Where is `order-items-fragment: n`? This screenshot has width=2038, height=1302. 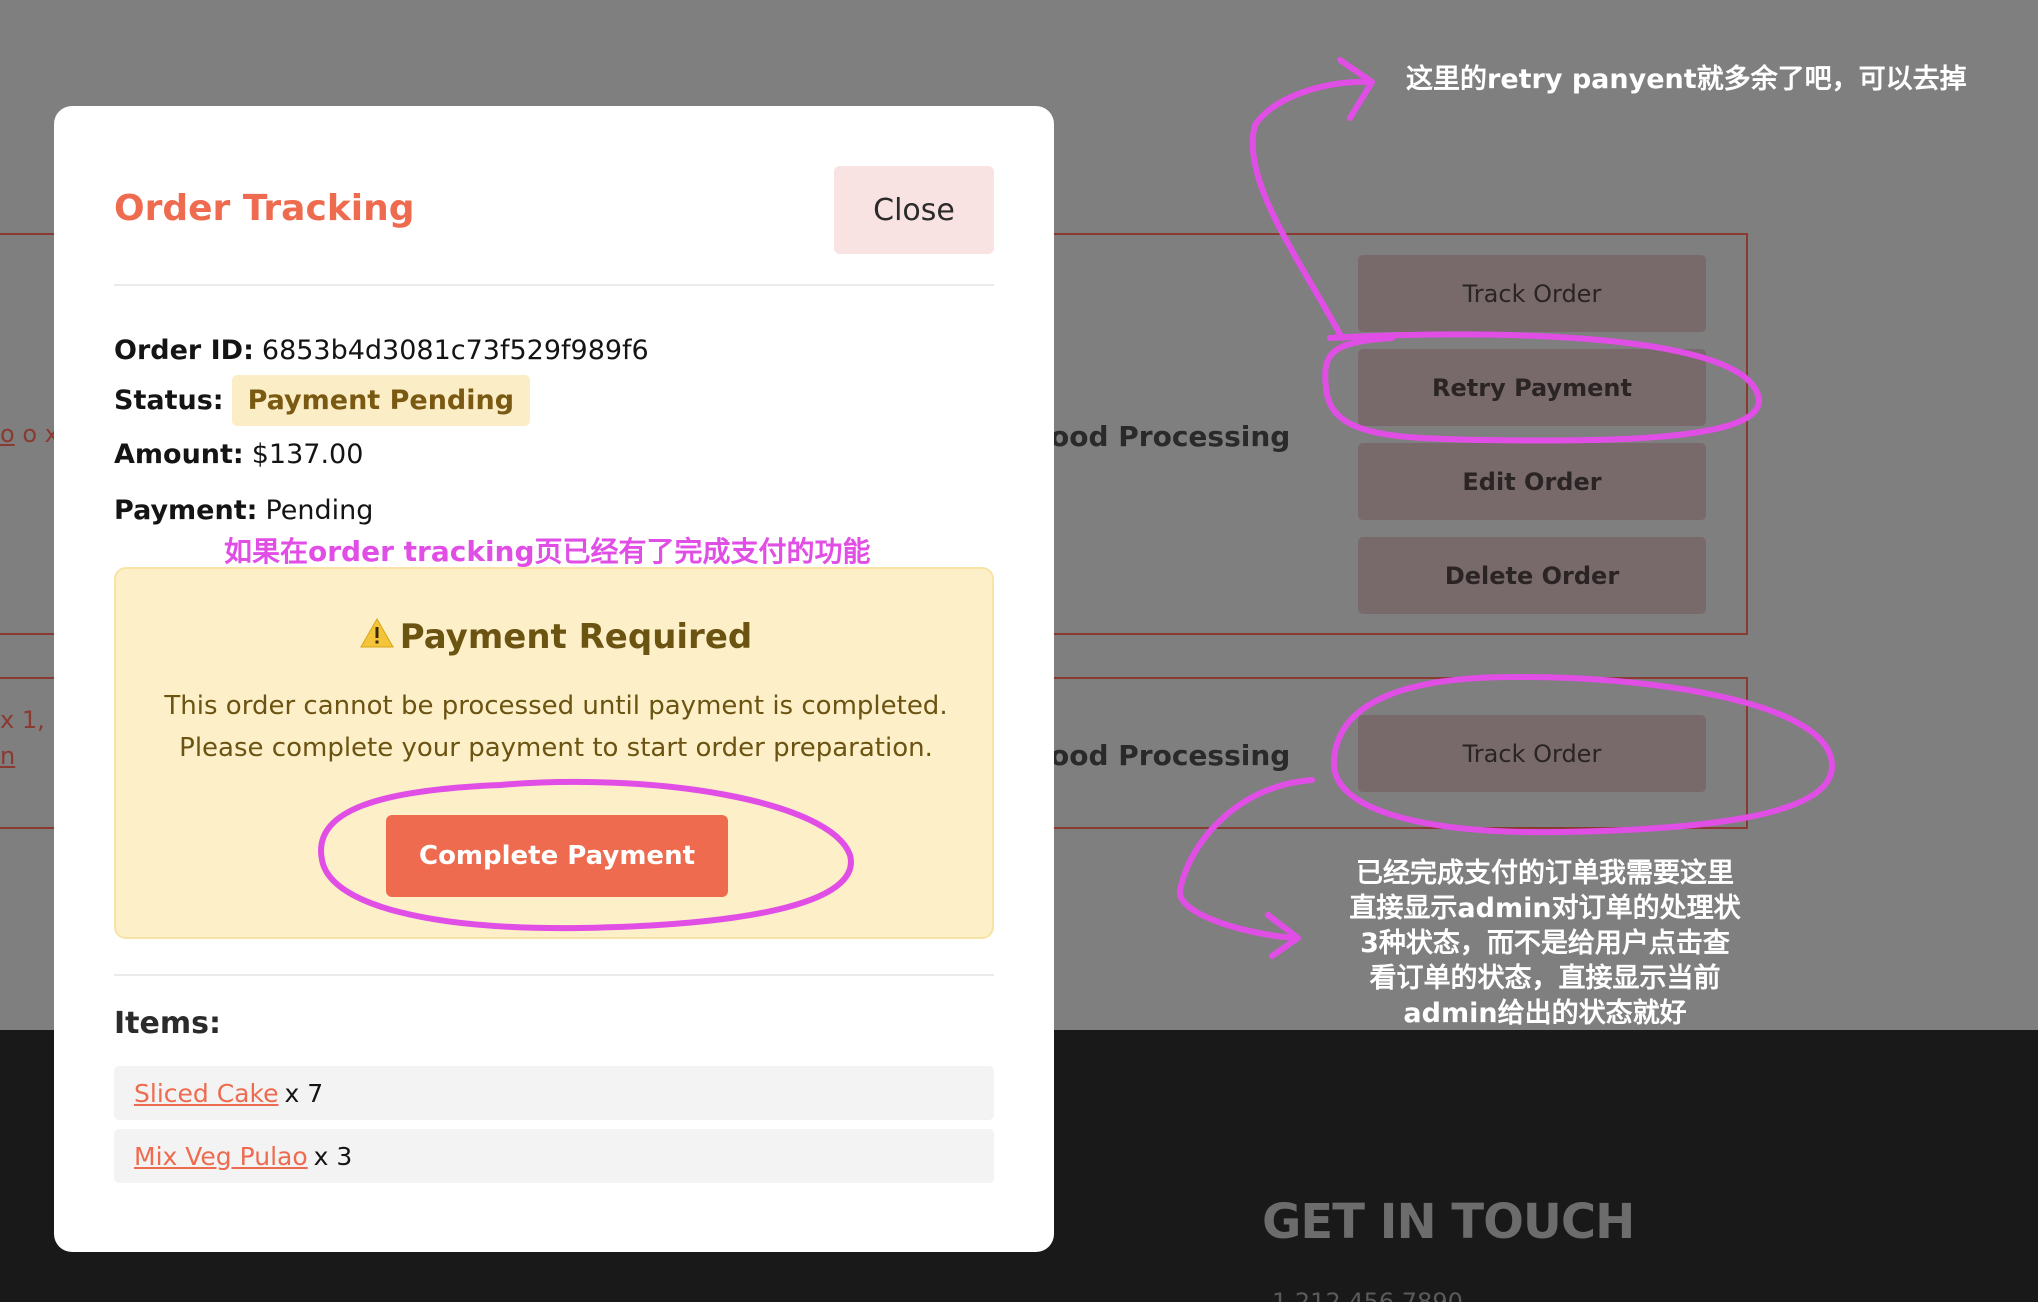 order-items-fragment: n is located at coordinates (8, 756).